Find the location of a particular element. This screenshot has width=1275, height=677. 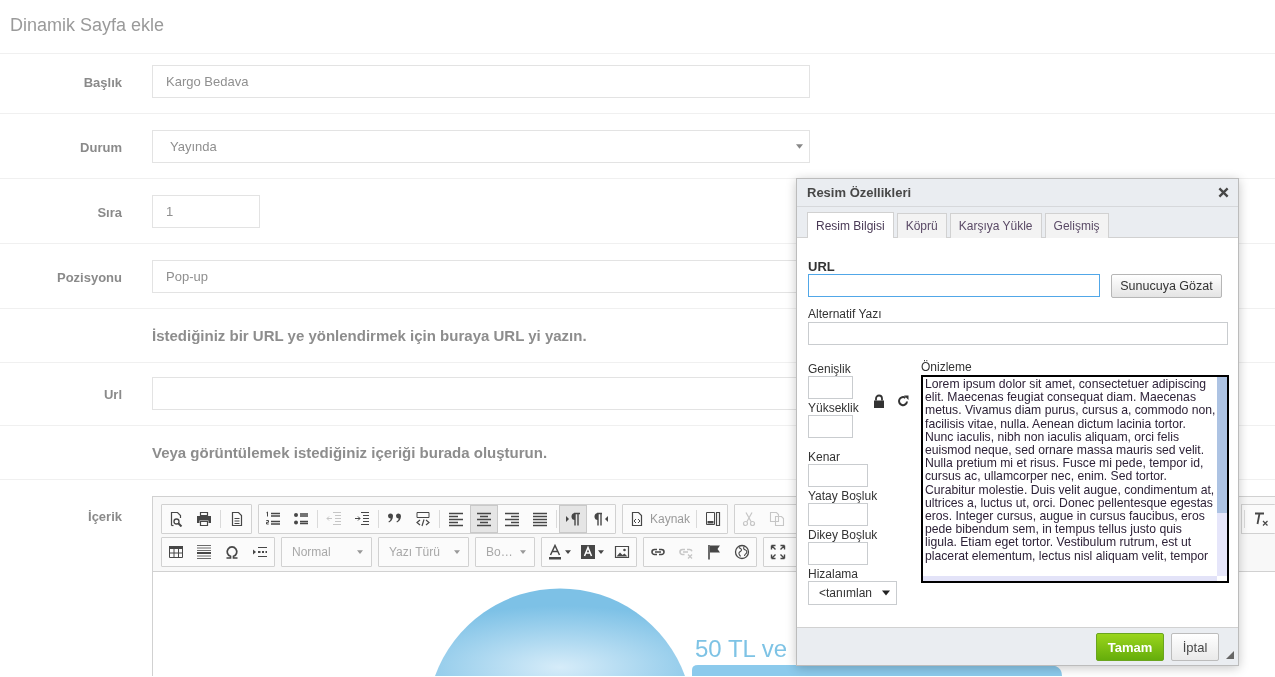

field-label: İçerik is located at coordinates (105, 516).